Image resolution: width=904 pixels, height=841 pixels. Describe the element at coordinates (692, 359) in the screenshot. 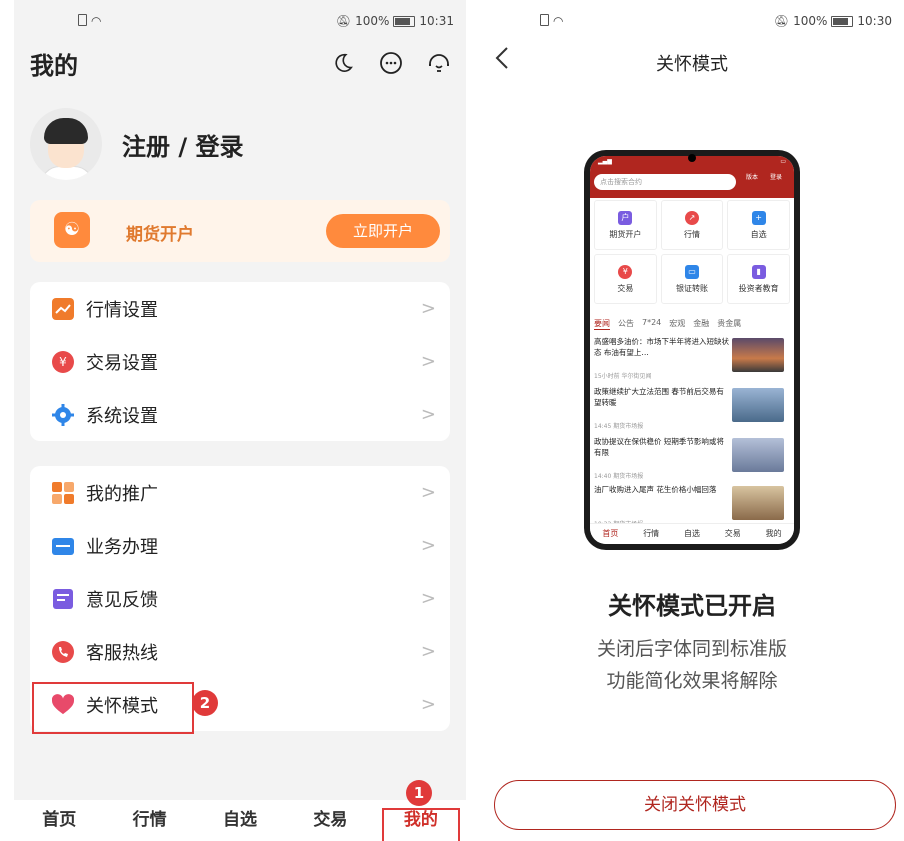

I see `preview-news-item: 高盛唱多油价：市场下半年将进入短缺状态 布油有望上… 15小时前 华尔街见闻` at that location.